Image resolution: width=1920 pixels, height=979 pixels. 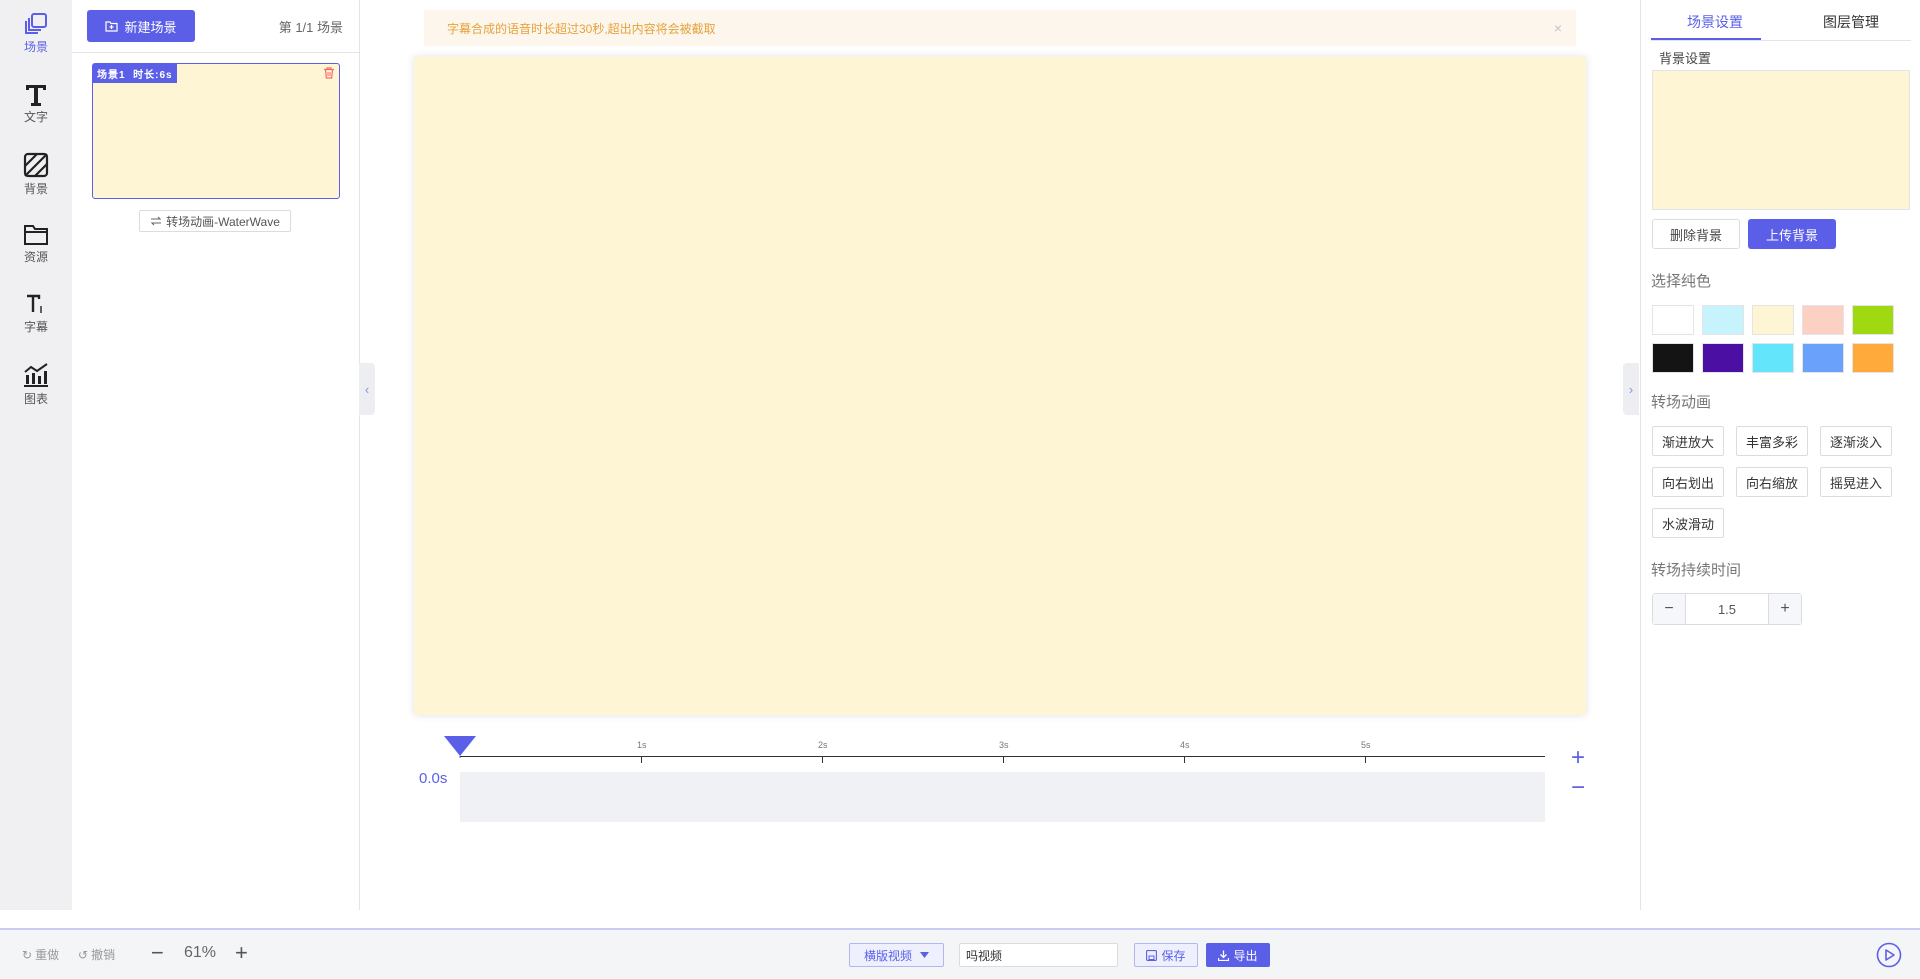 What do you see at coordinates (1578, 758) in the screenshot?
I see `timeline-zoom-in-button: +` at bounding box center [1578, 758].